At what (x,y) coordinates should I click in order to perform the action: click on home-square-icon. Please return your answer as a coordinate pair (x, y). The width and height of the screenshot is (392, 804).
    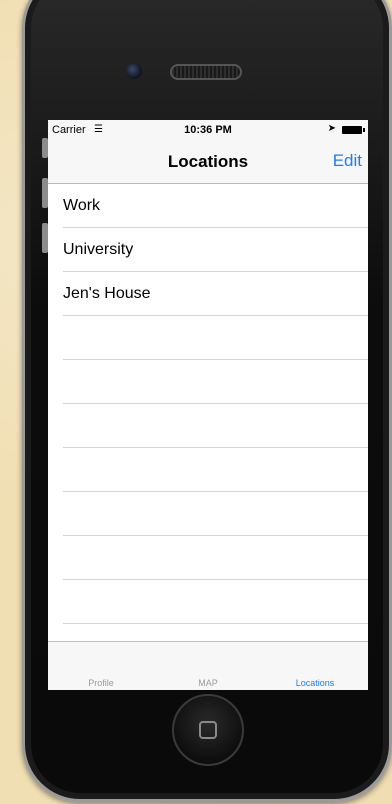
    Looking at the image, I should click on (208, 730).